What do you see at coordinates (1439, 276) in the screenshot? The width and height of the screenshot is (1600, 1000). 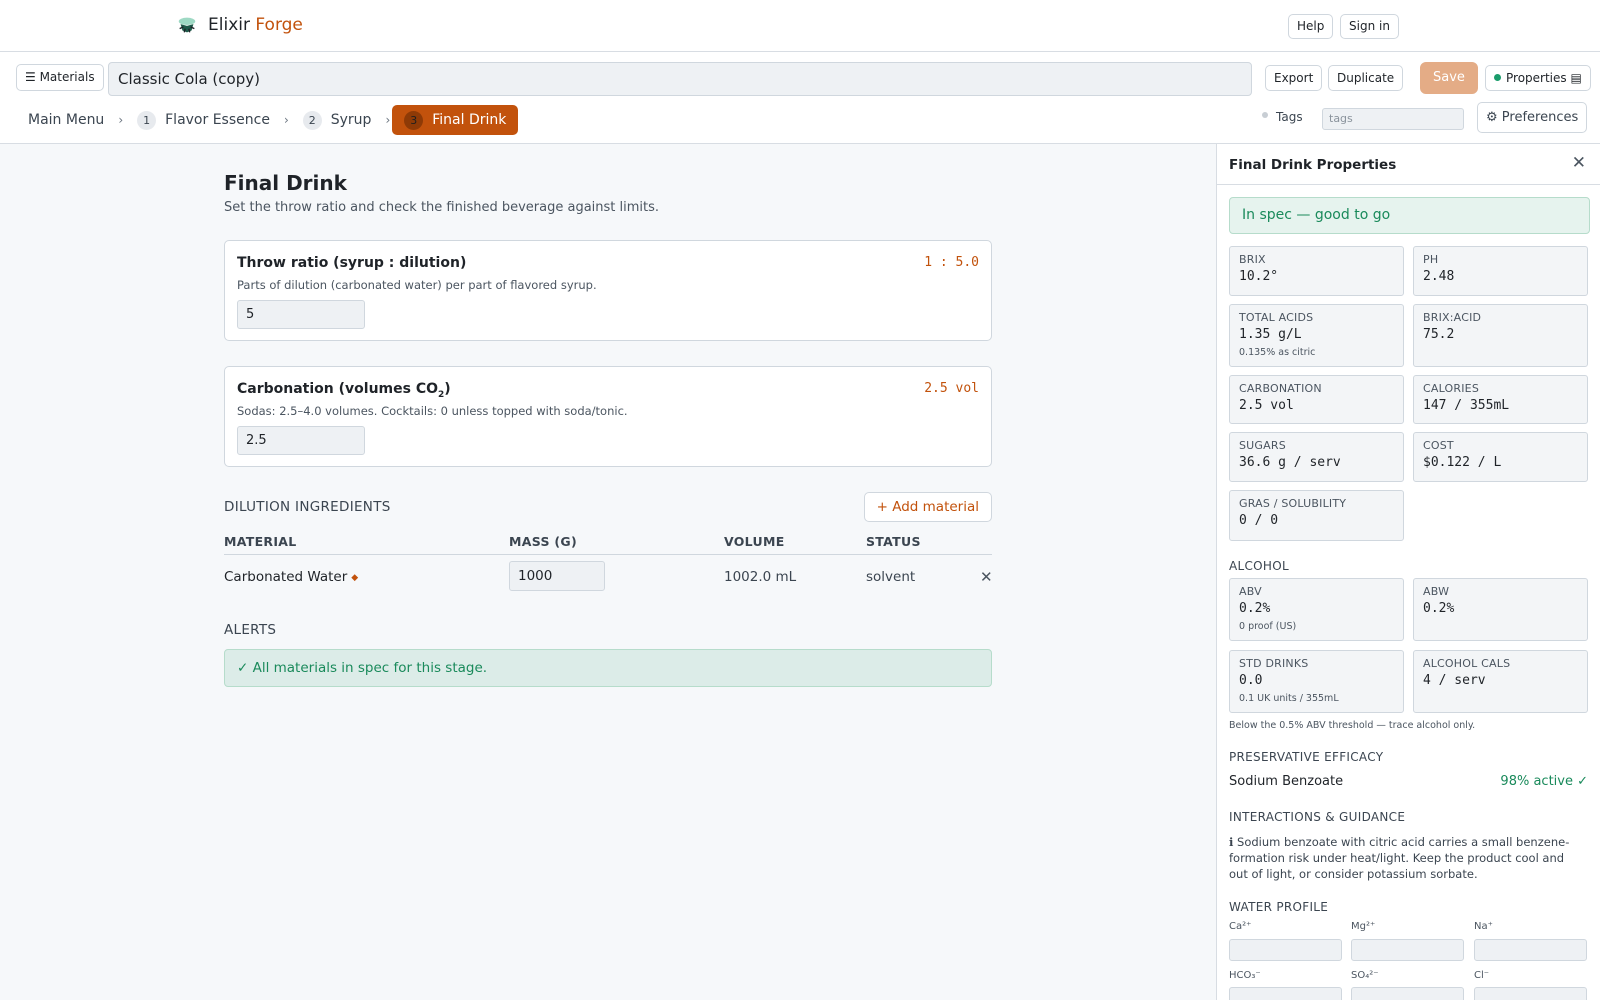 I see `stat-value: 2.48` at bounding box center [1439, 276].